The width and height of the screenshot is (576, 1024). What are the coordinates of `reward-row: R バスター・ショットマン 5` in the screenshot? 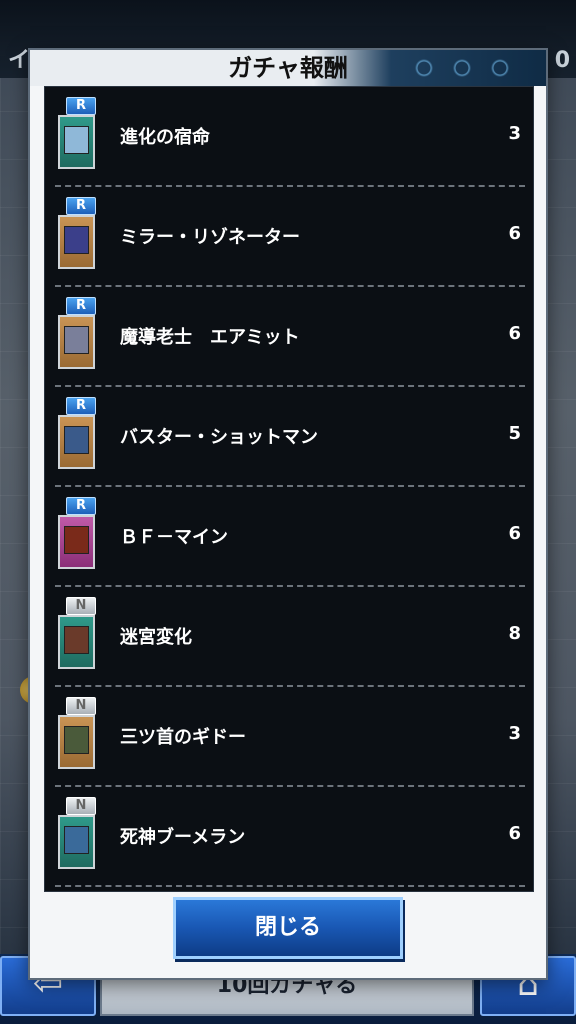 It's located at (285, 437).